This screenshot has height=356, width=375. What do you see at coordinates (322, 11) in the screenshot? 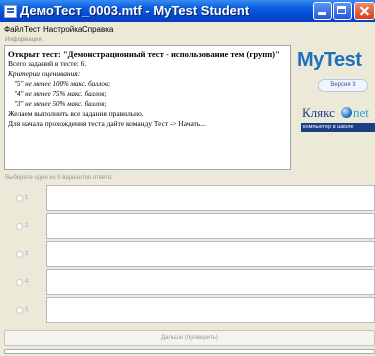
I see `minimize-button` at bounding box center [322, 11].